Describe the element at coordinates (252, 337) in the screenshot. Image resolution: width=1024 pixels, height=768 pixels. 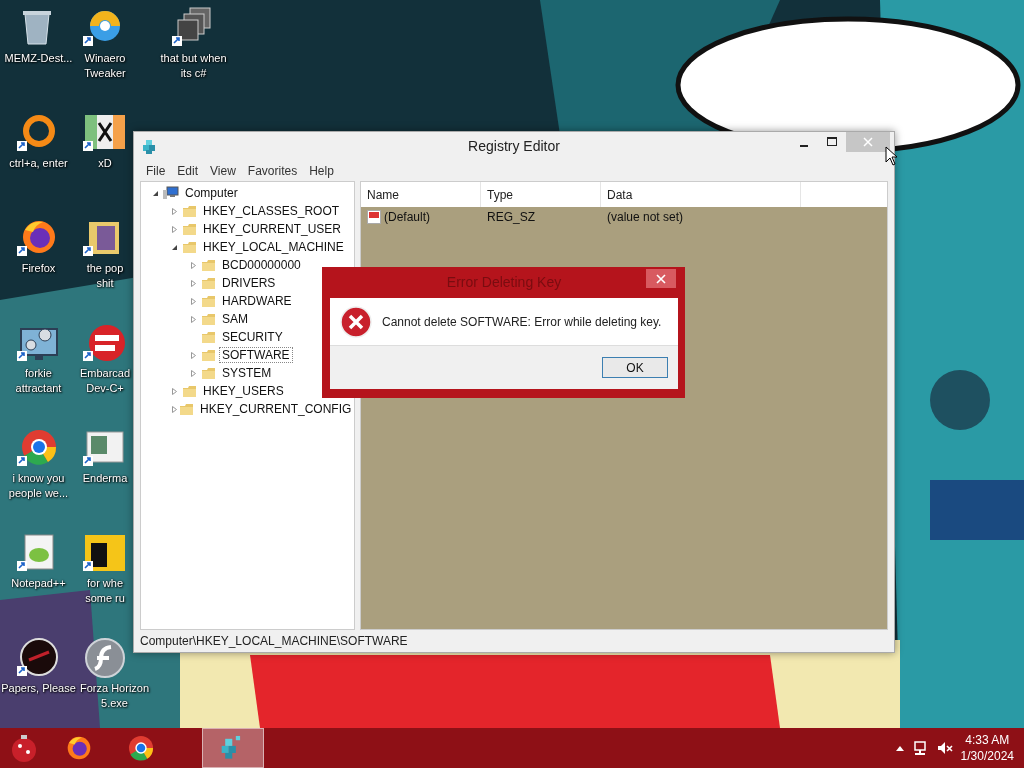
I see `tree-item: SECURITY` at that location.